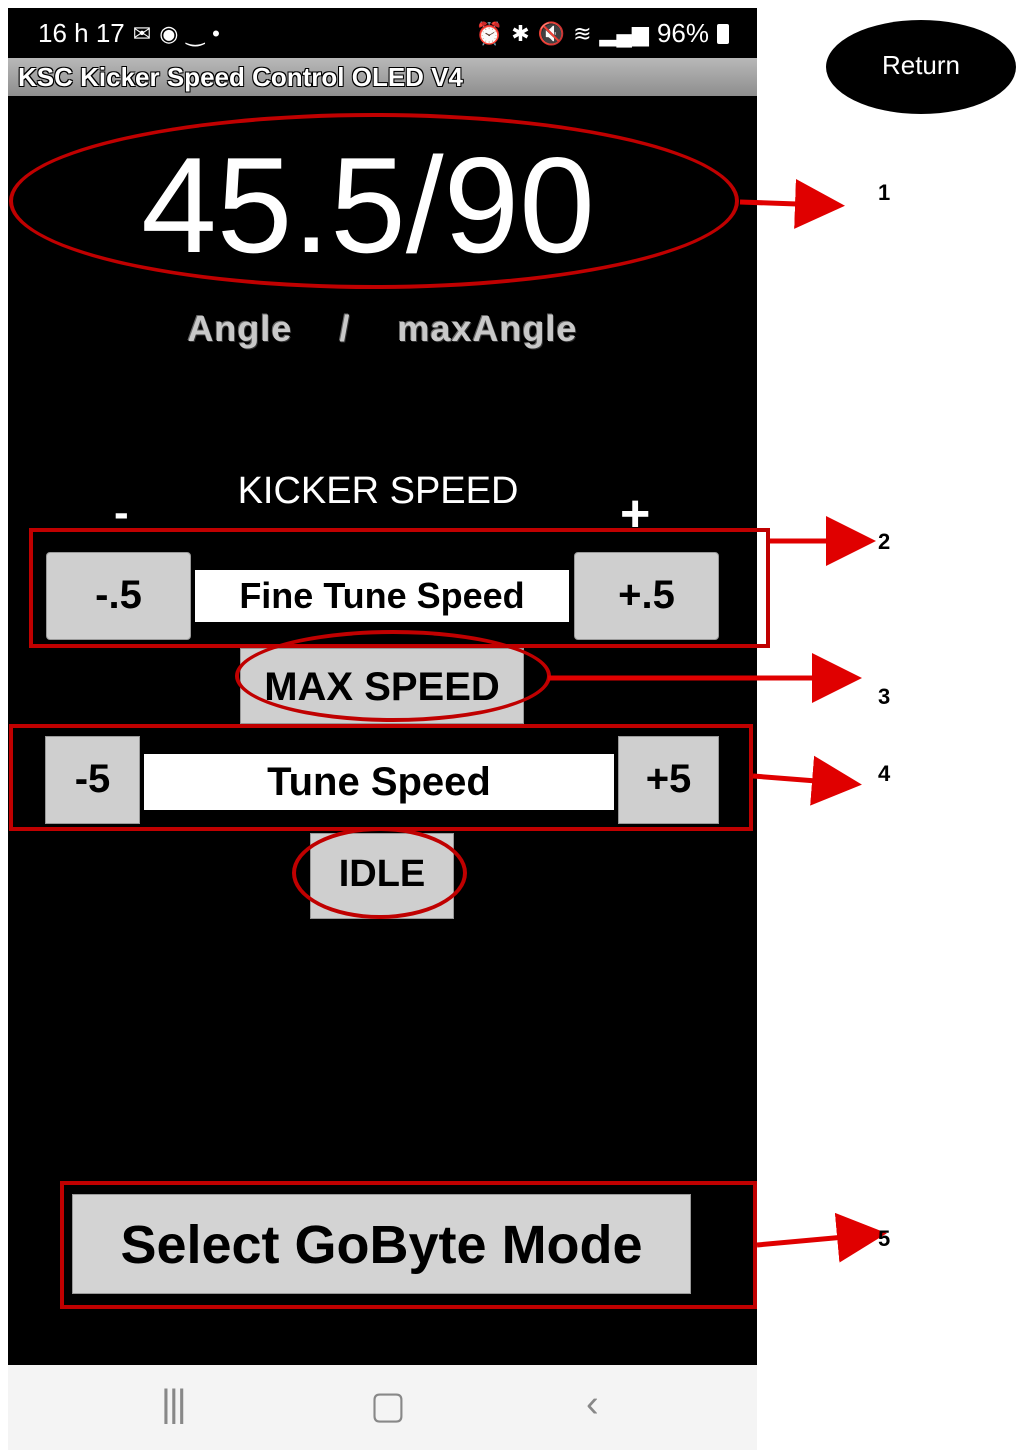 This screenshot has width=1016, height=1450. What do you see at coordinates (884, 773) in the screenshot?
I see `callout-4: 4` at bounding box center [884, 773].